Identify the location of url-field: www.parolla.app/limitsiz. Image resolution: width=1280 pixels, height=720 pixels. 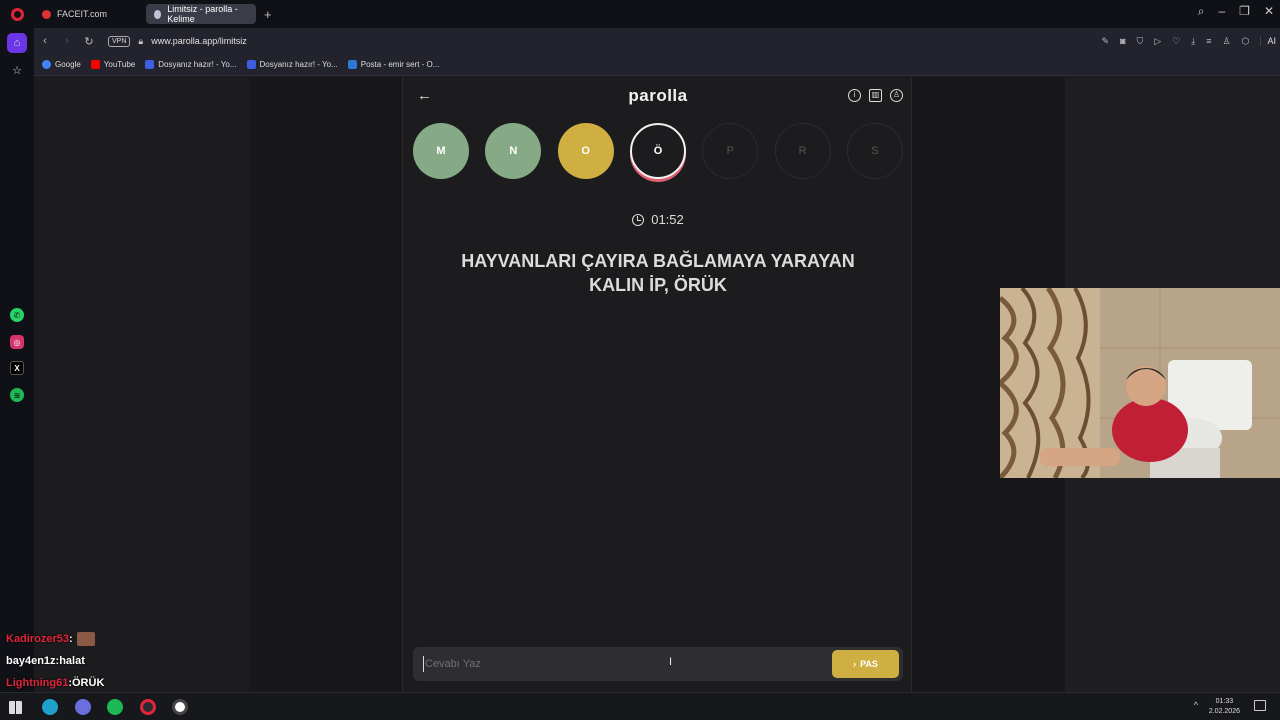
(199, 41).